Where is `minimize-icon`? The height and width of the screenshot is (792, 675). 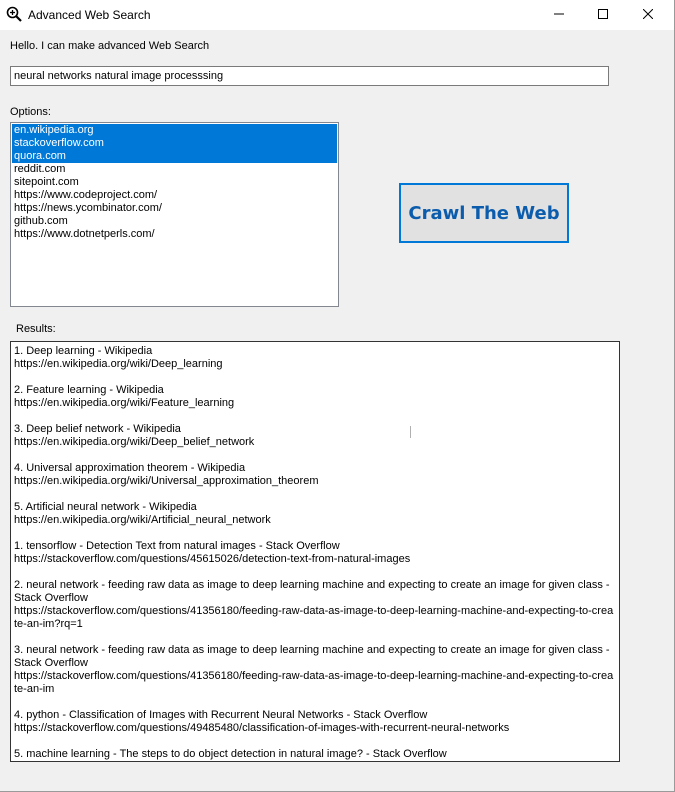
minimize-icon is located at coordinates (559, 15).